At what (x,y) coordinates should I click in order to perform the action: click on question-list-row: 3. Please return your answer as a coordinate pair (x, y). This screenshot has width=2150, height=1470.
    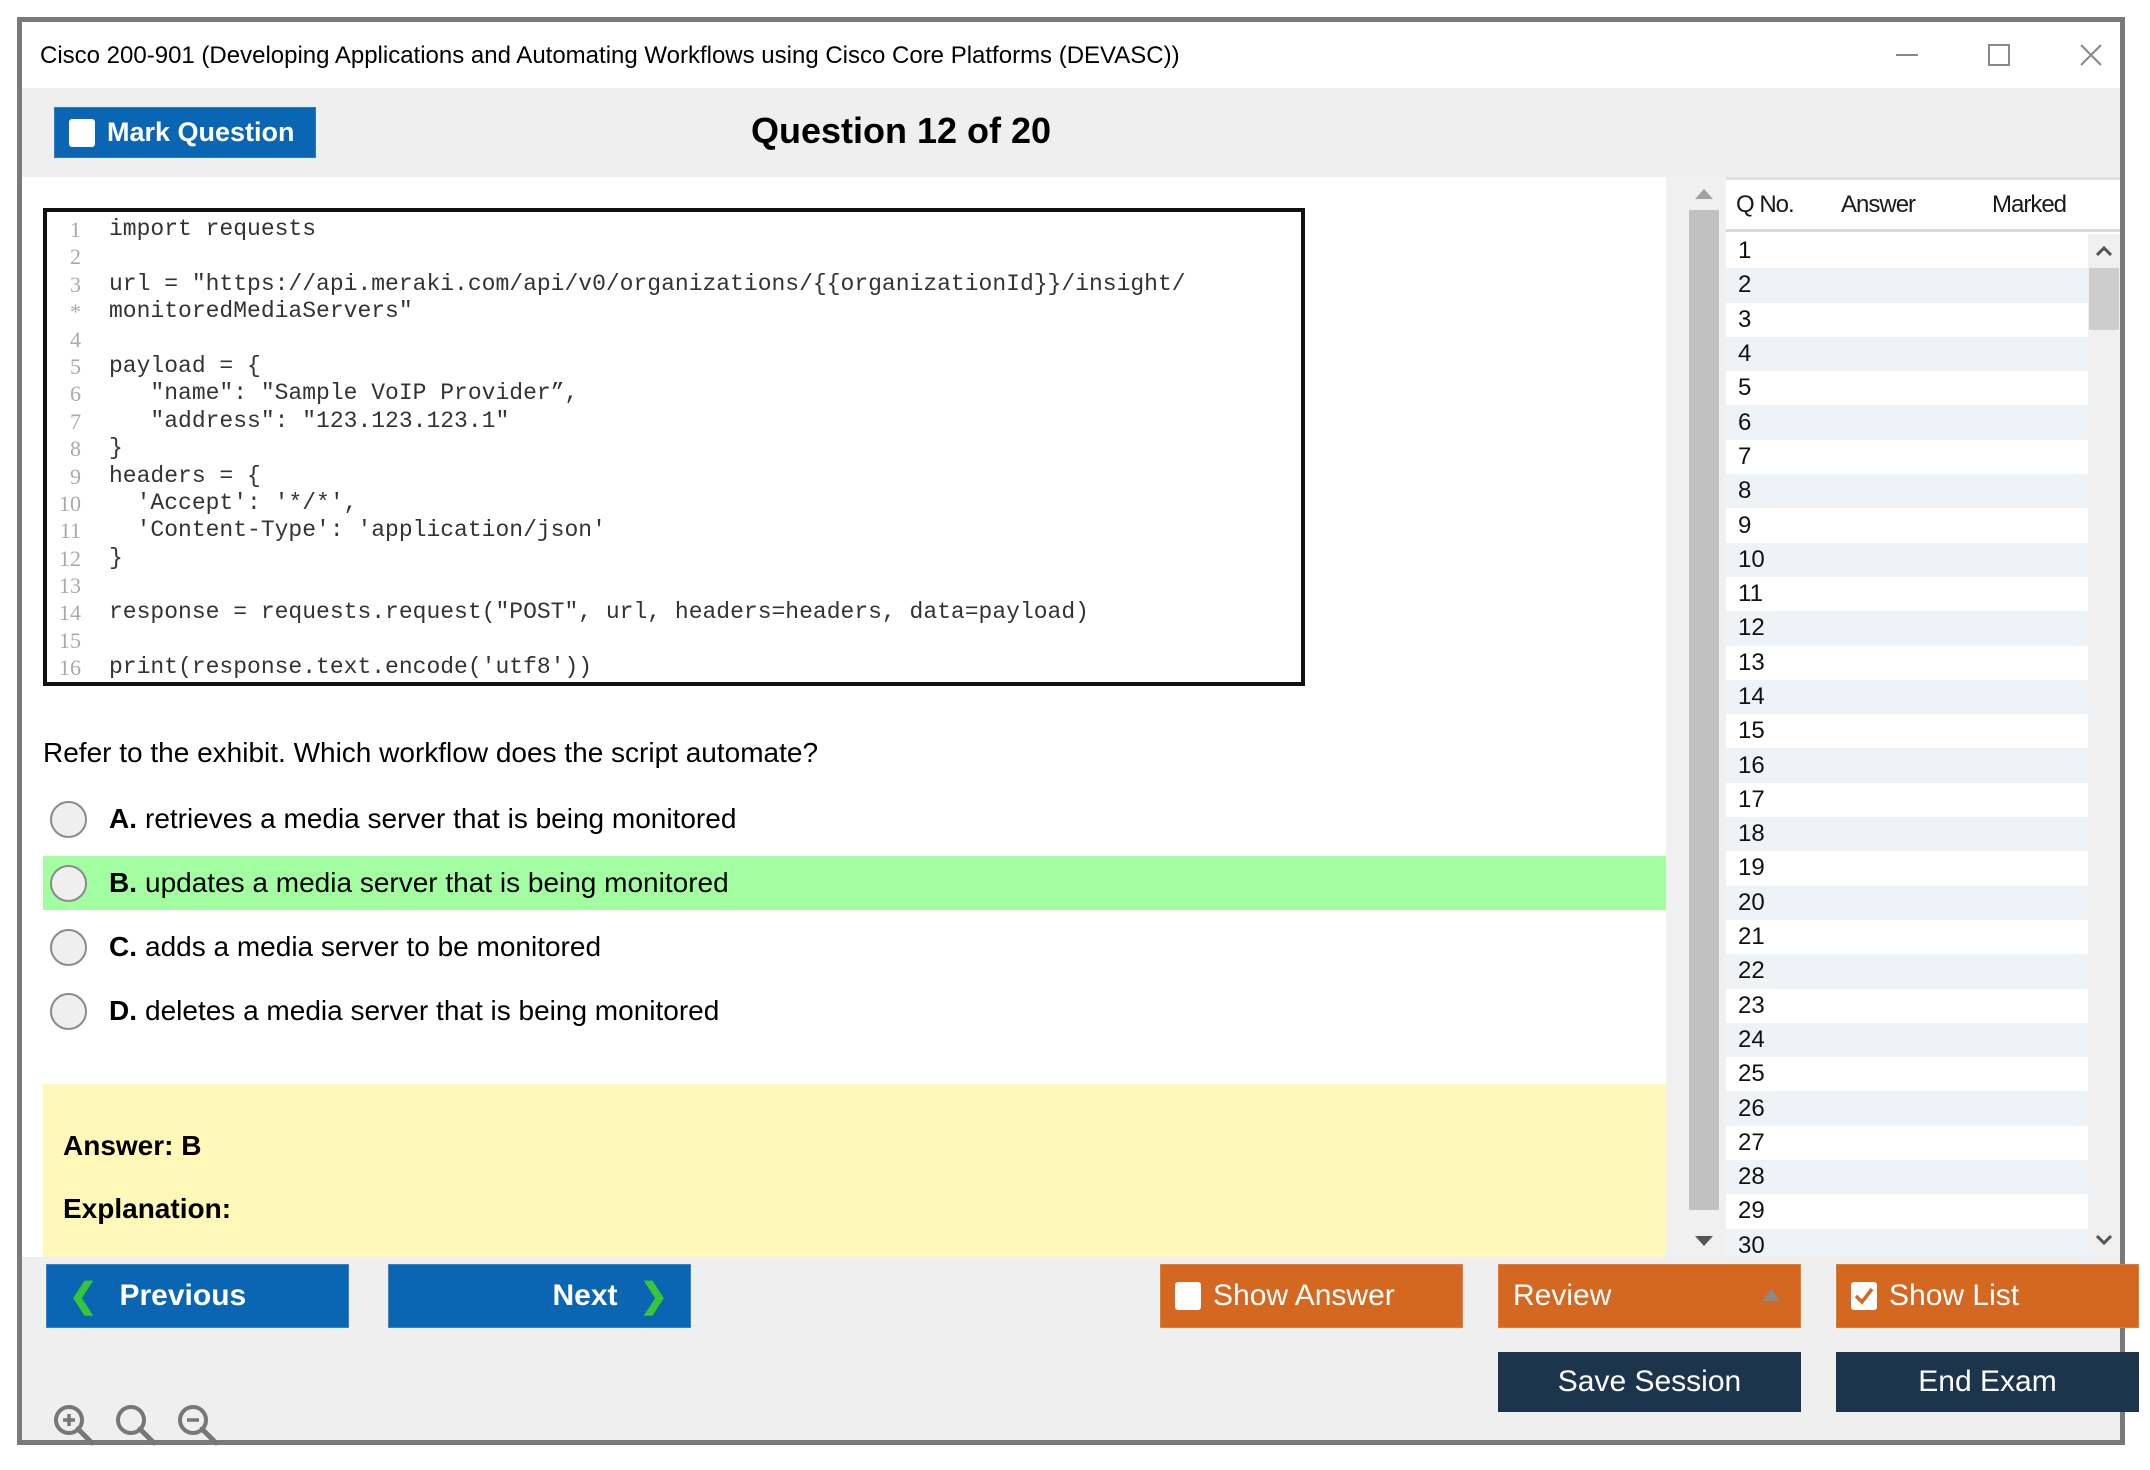
    Looking at the image, I should click on (1907, 320).